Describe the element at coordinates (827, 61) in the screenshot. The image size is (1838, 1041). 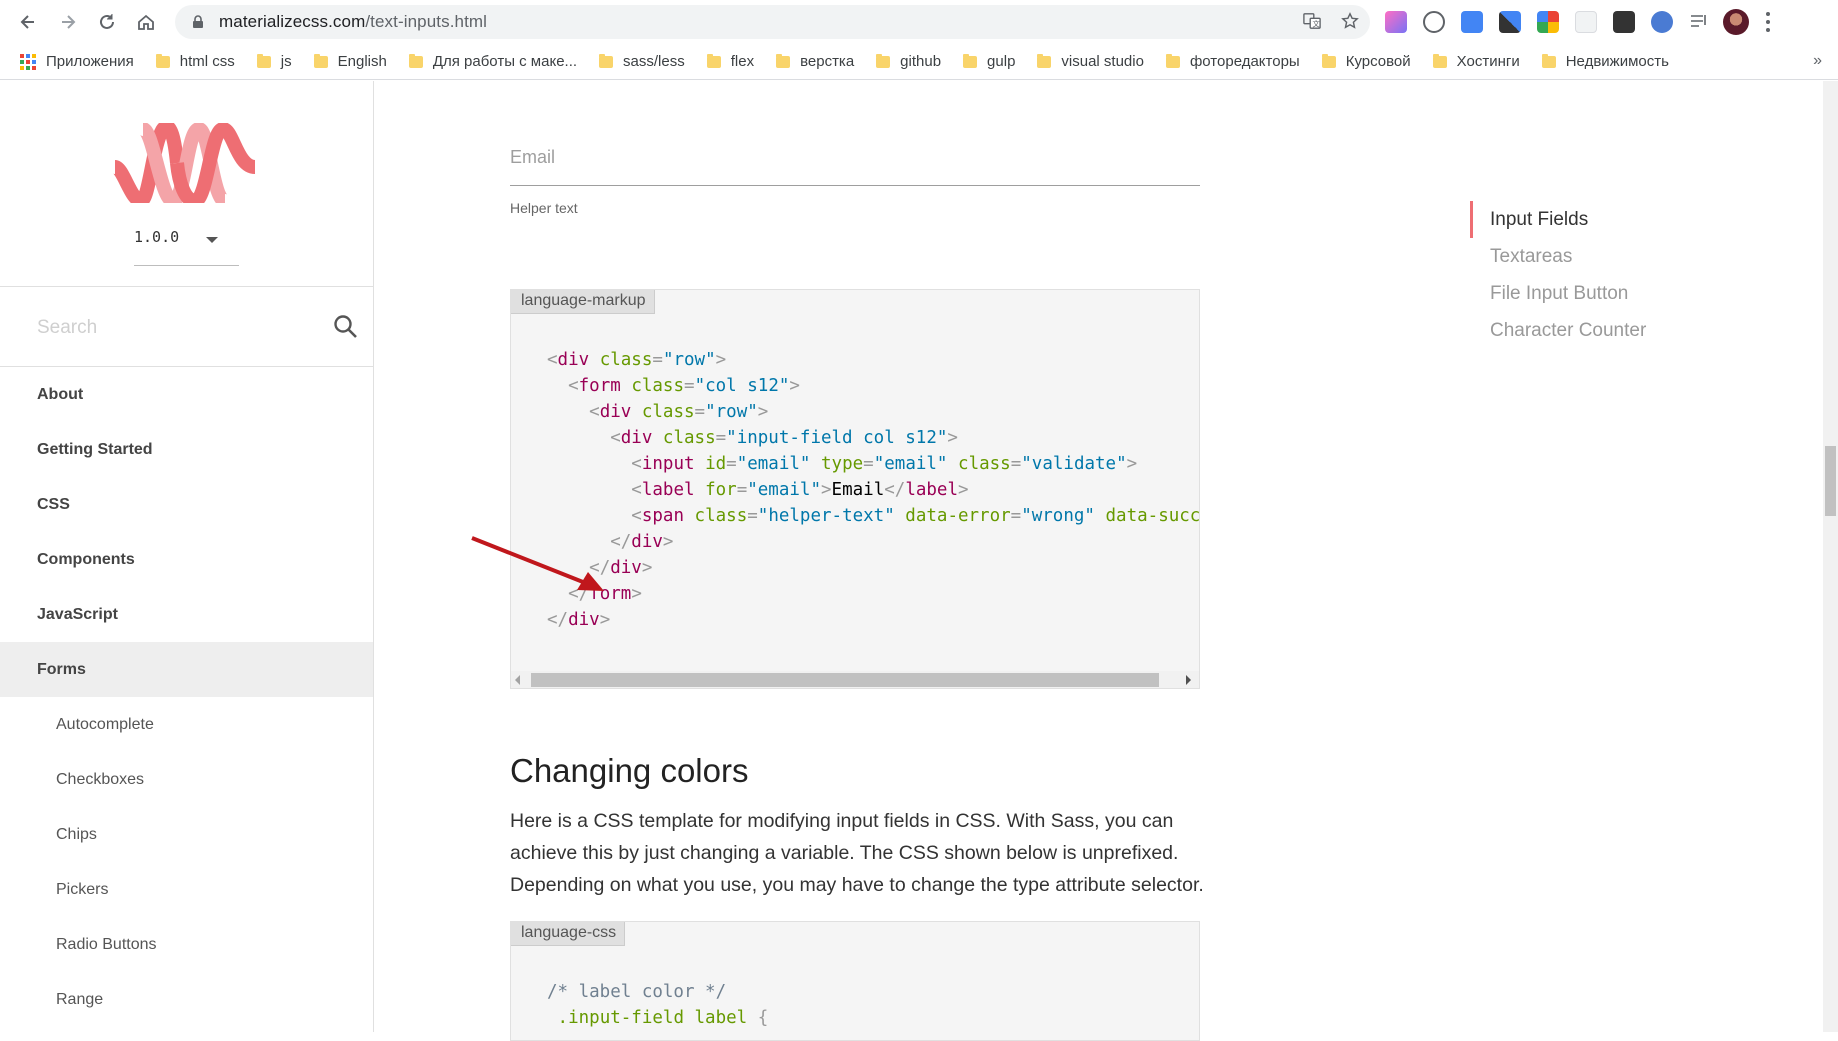
I see `bookmark-label: верстка` at that location.